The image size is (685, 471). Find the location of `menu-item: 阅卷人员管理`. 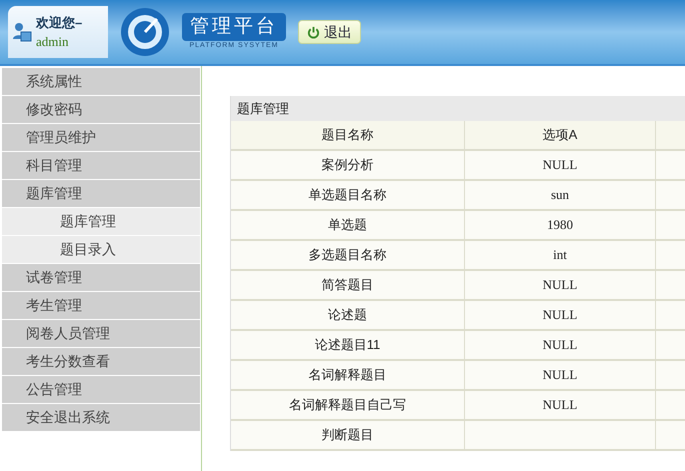

menu-item: 阅卷人员管理 is located at coordinates (101, 333).